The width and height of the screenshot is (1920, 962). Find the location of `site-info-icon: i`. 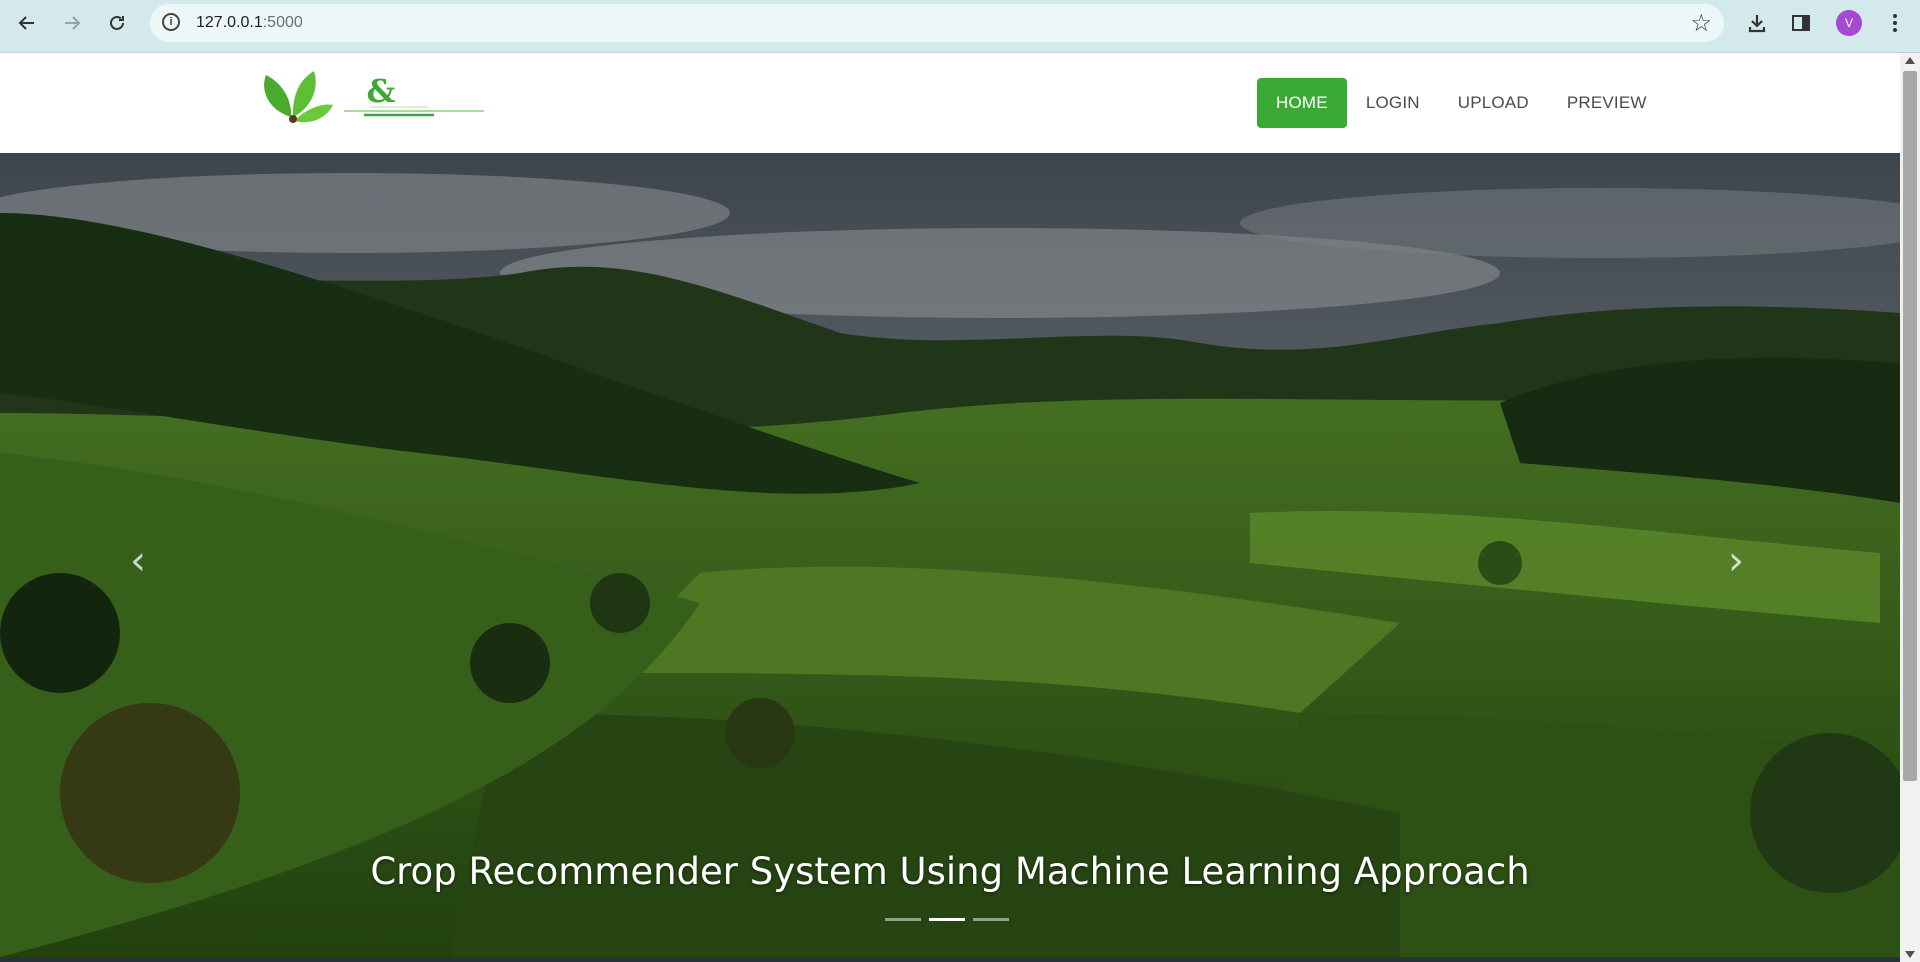

site-info-icon: i is located at coordinates (171, 22).